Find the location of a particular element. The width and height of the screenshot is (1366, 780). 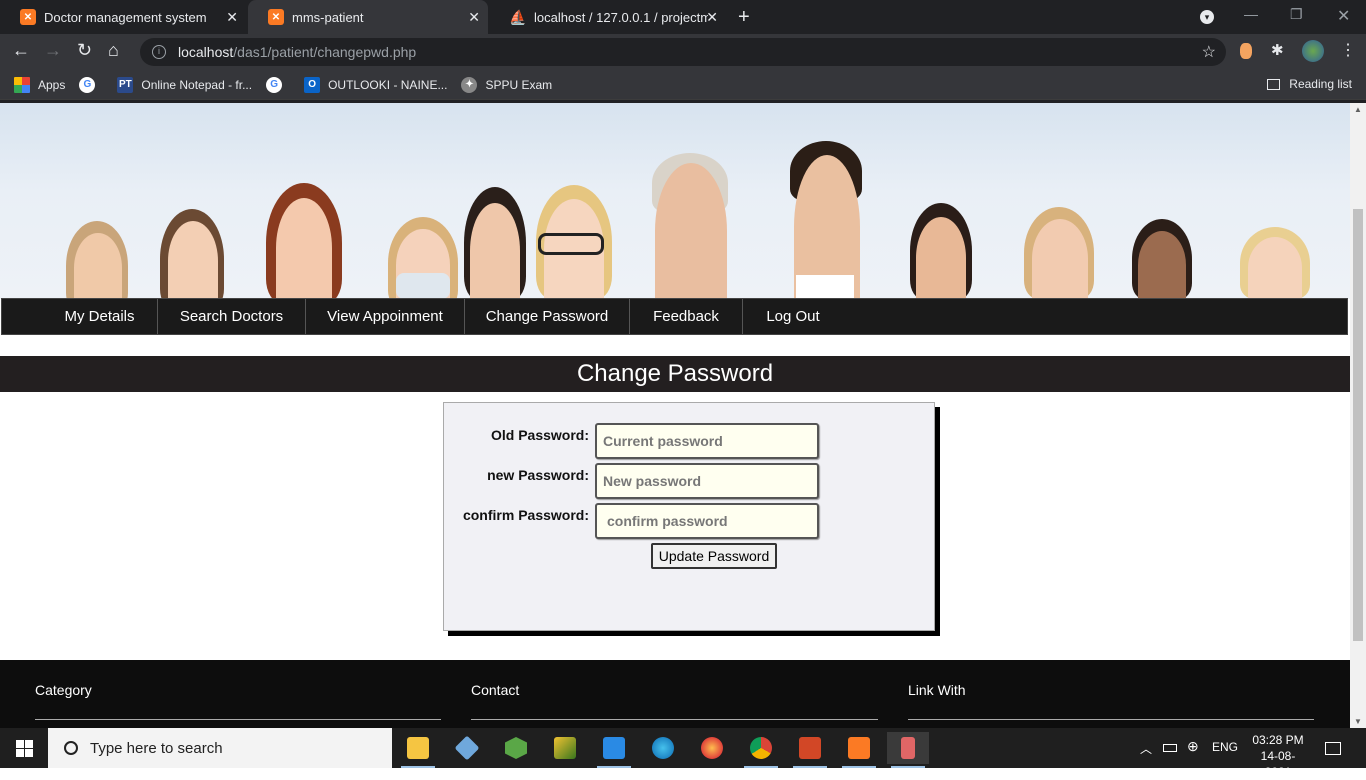

bookmark-star-icon: ☆ is located at coordinates (1209, 52).